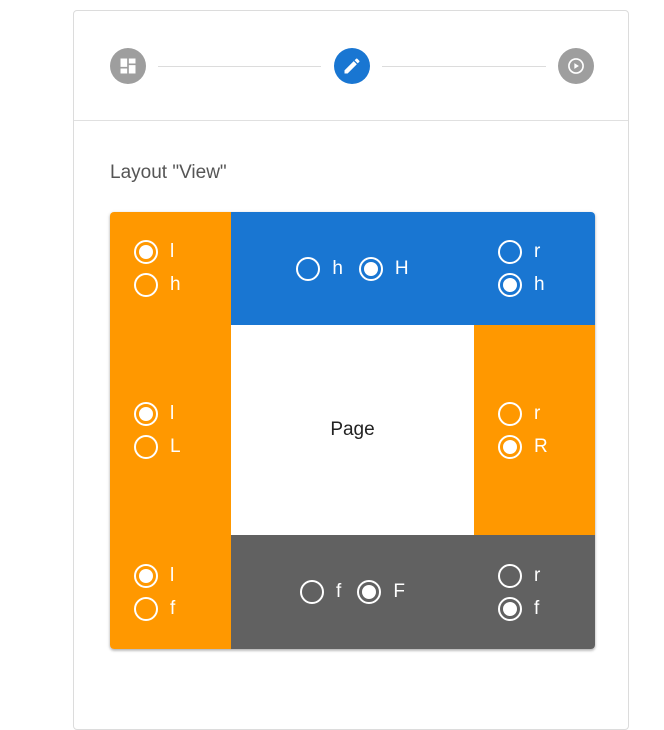 This screenshot has height=730, width=664. I want to click on radio-label: F, so click(399, 591).